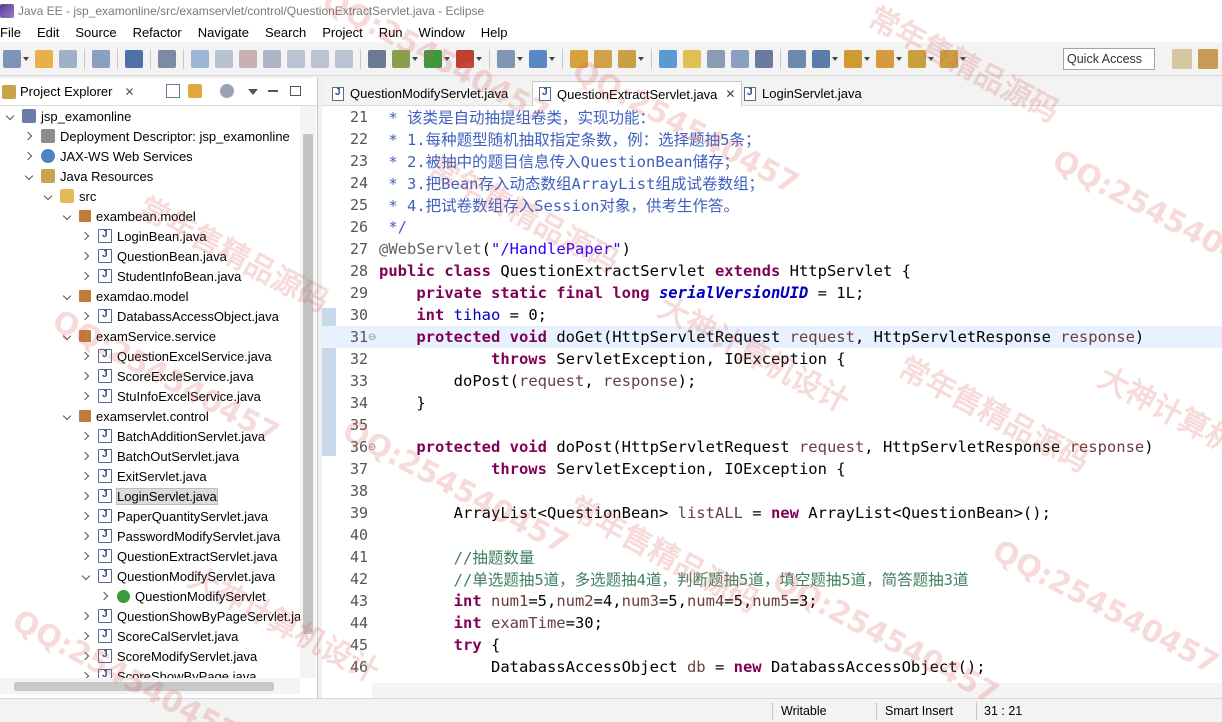 This screenshot has width=1222, height=722. I want to click on step-over-icon, so click(320, 58).